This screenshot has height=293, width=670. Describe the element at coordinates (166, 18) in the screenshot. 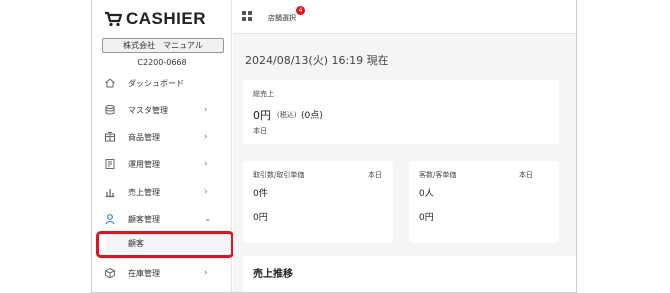

I see `logo-text: CASHIER` at that location.